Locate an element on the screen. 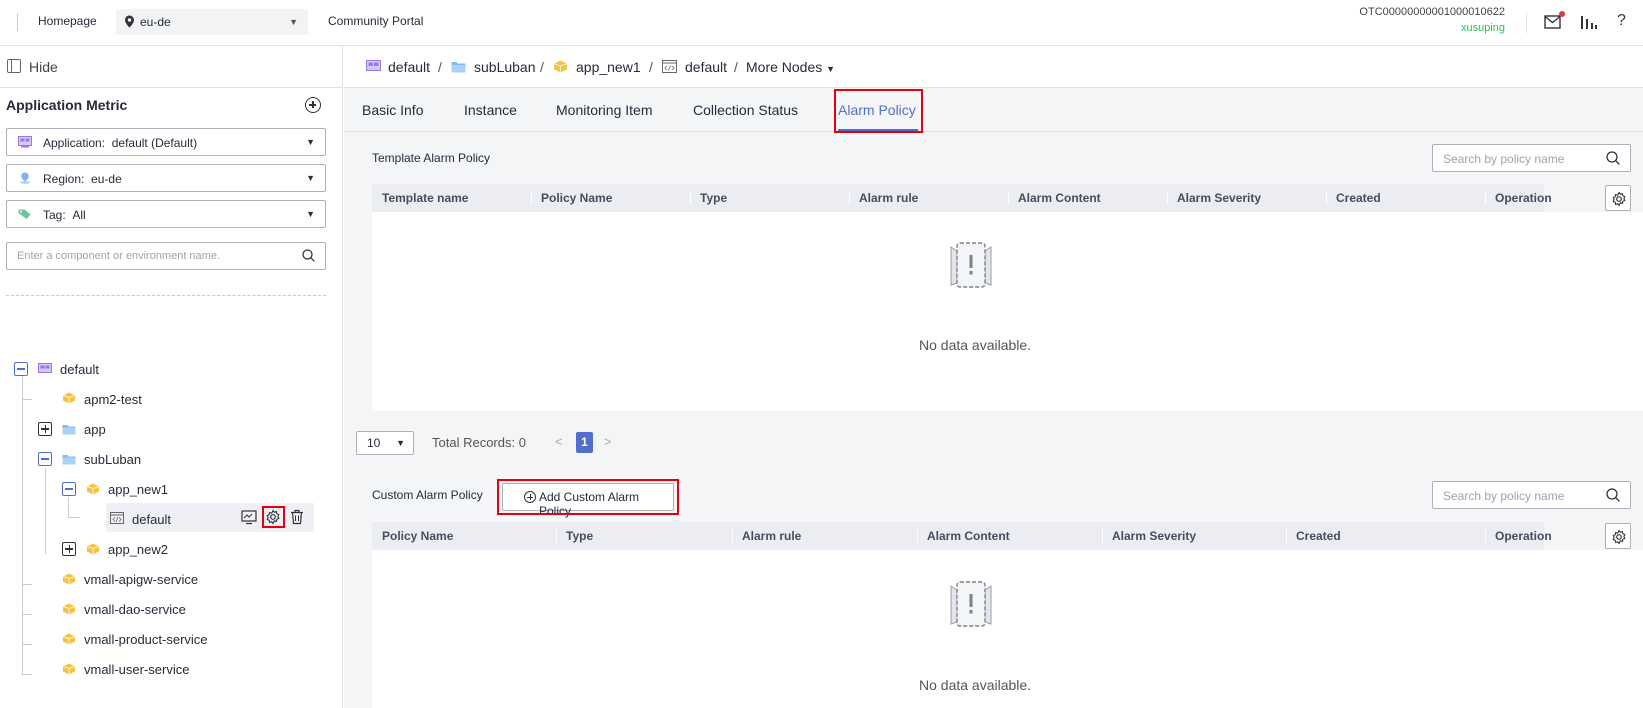  tab-basic-info: Basic Info is located at coordinates (392, 110).